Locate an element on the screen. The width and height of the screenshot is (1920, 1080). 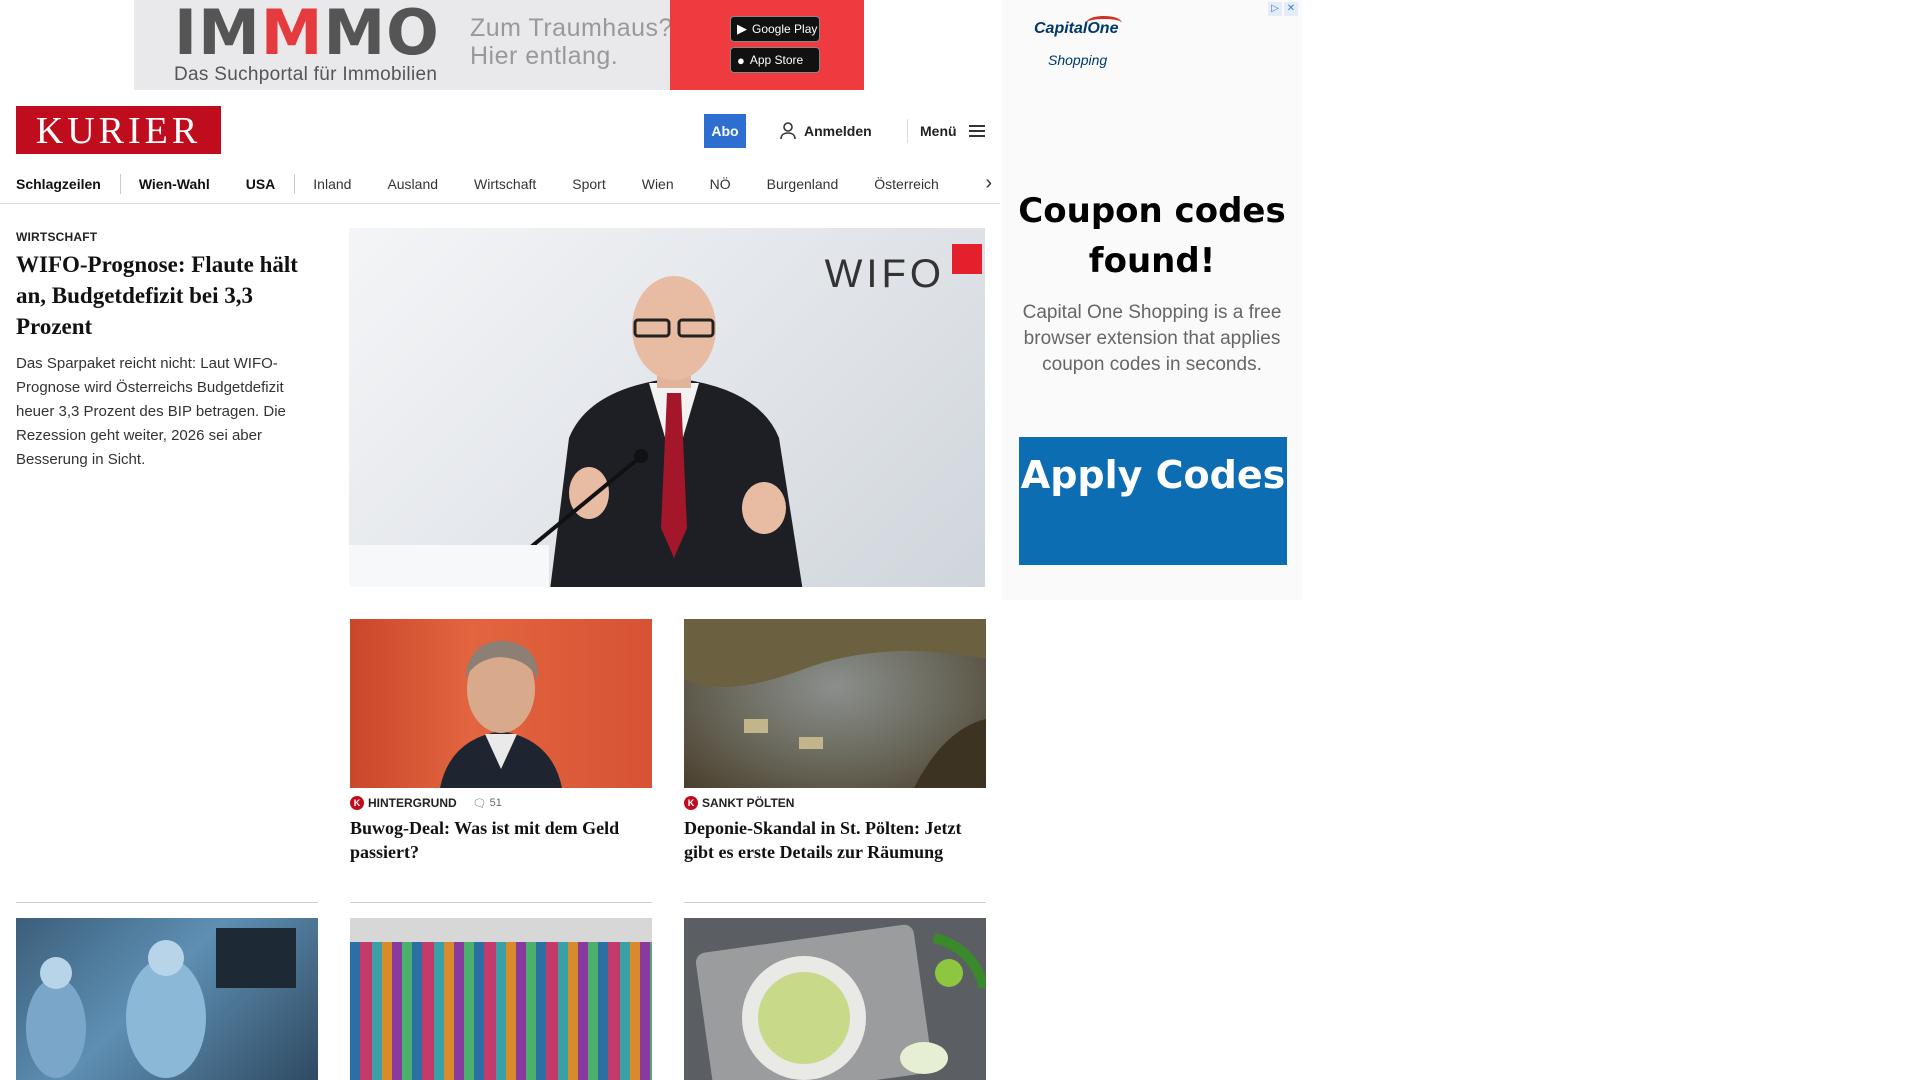
ad-subline: Das Suchportal für Immobilien is located at coordinates (306, 74).